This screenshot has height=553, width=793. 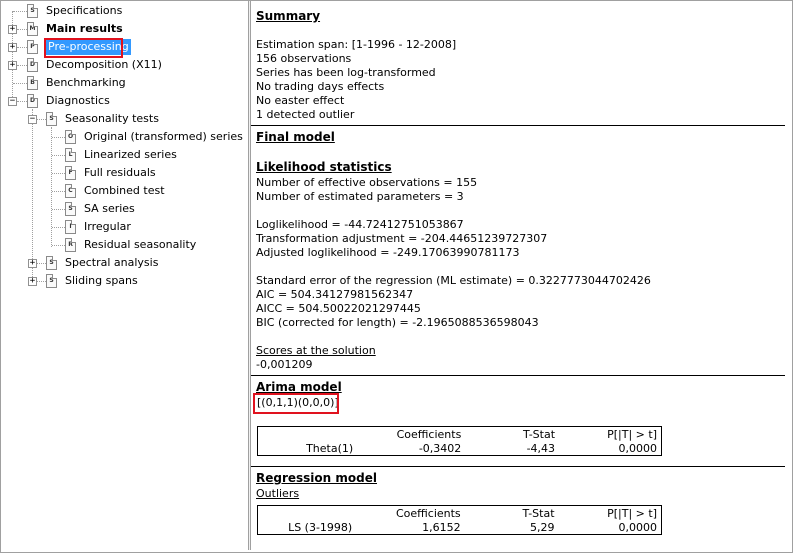 I want to click on tree-item-label: Full residuals, so click(x=120, y=172).